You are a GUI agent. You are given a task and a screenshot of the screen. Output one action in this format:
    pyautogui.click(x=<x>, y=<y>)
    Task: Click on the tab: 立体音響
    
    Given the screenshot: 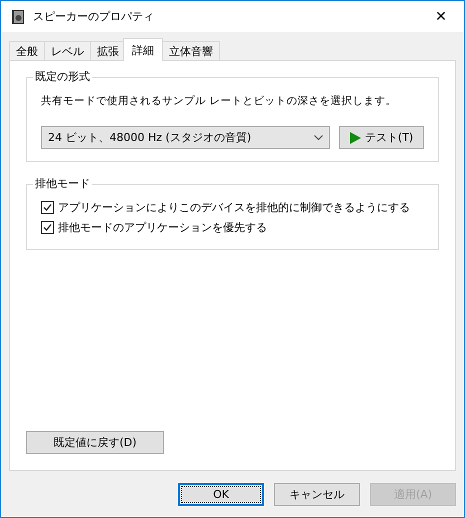 What is the action you would take?
    pyautogui.click(x=191, y=50)
    